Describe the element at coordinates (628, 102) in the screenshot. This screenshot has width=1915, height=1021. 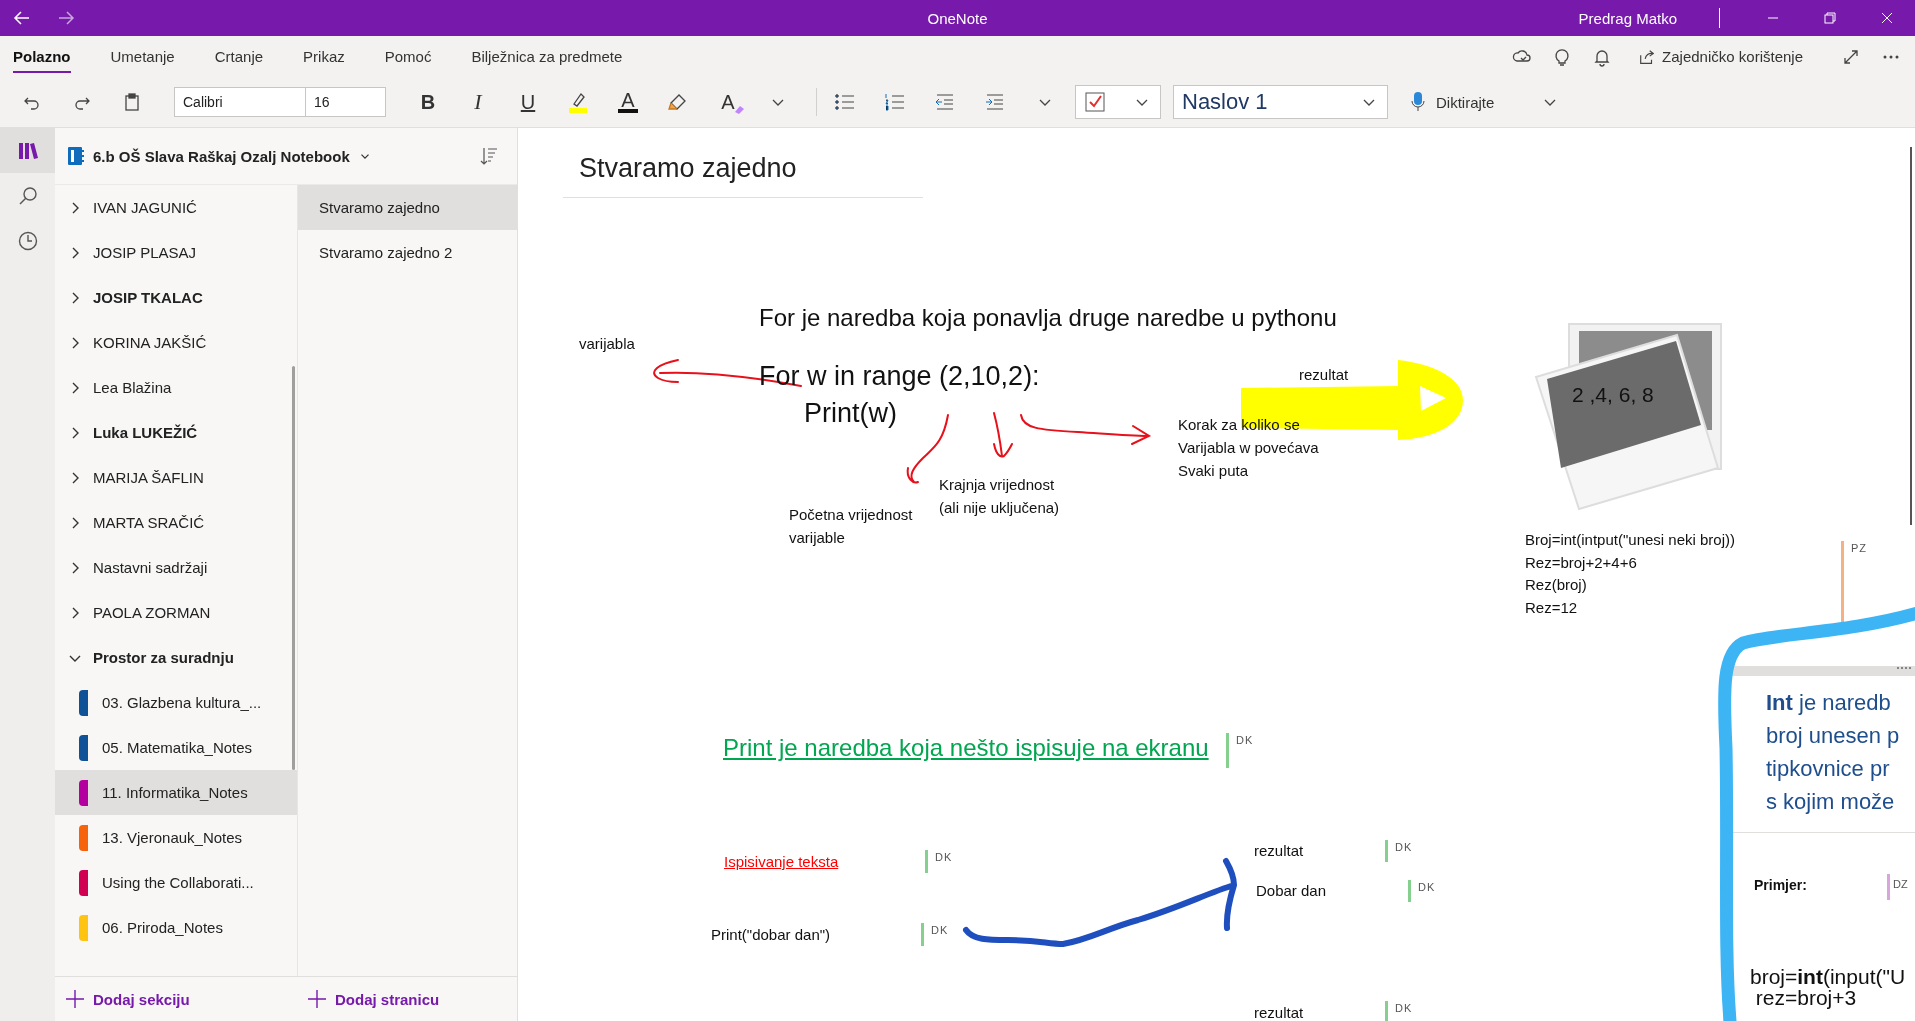
I see `font-color-button: A` at that location.